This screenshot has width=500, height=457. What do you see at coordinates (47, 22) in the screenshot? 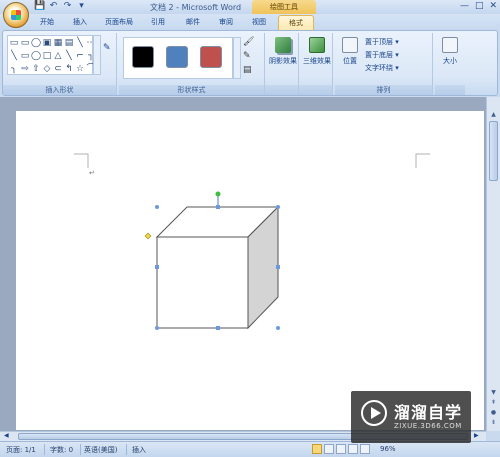
I see `tab-home: 开始` at bounding box center [47, 22].